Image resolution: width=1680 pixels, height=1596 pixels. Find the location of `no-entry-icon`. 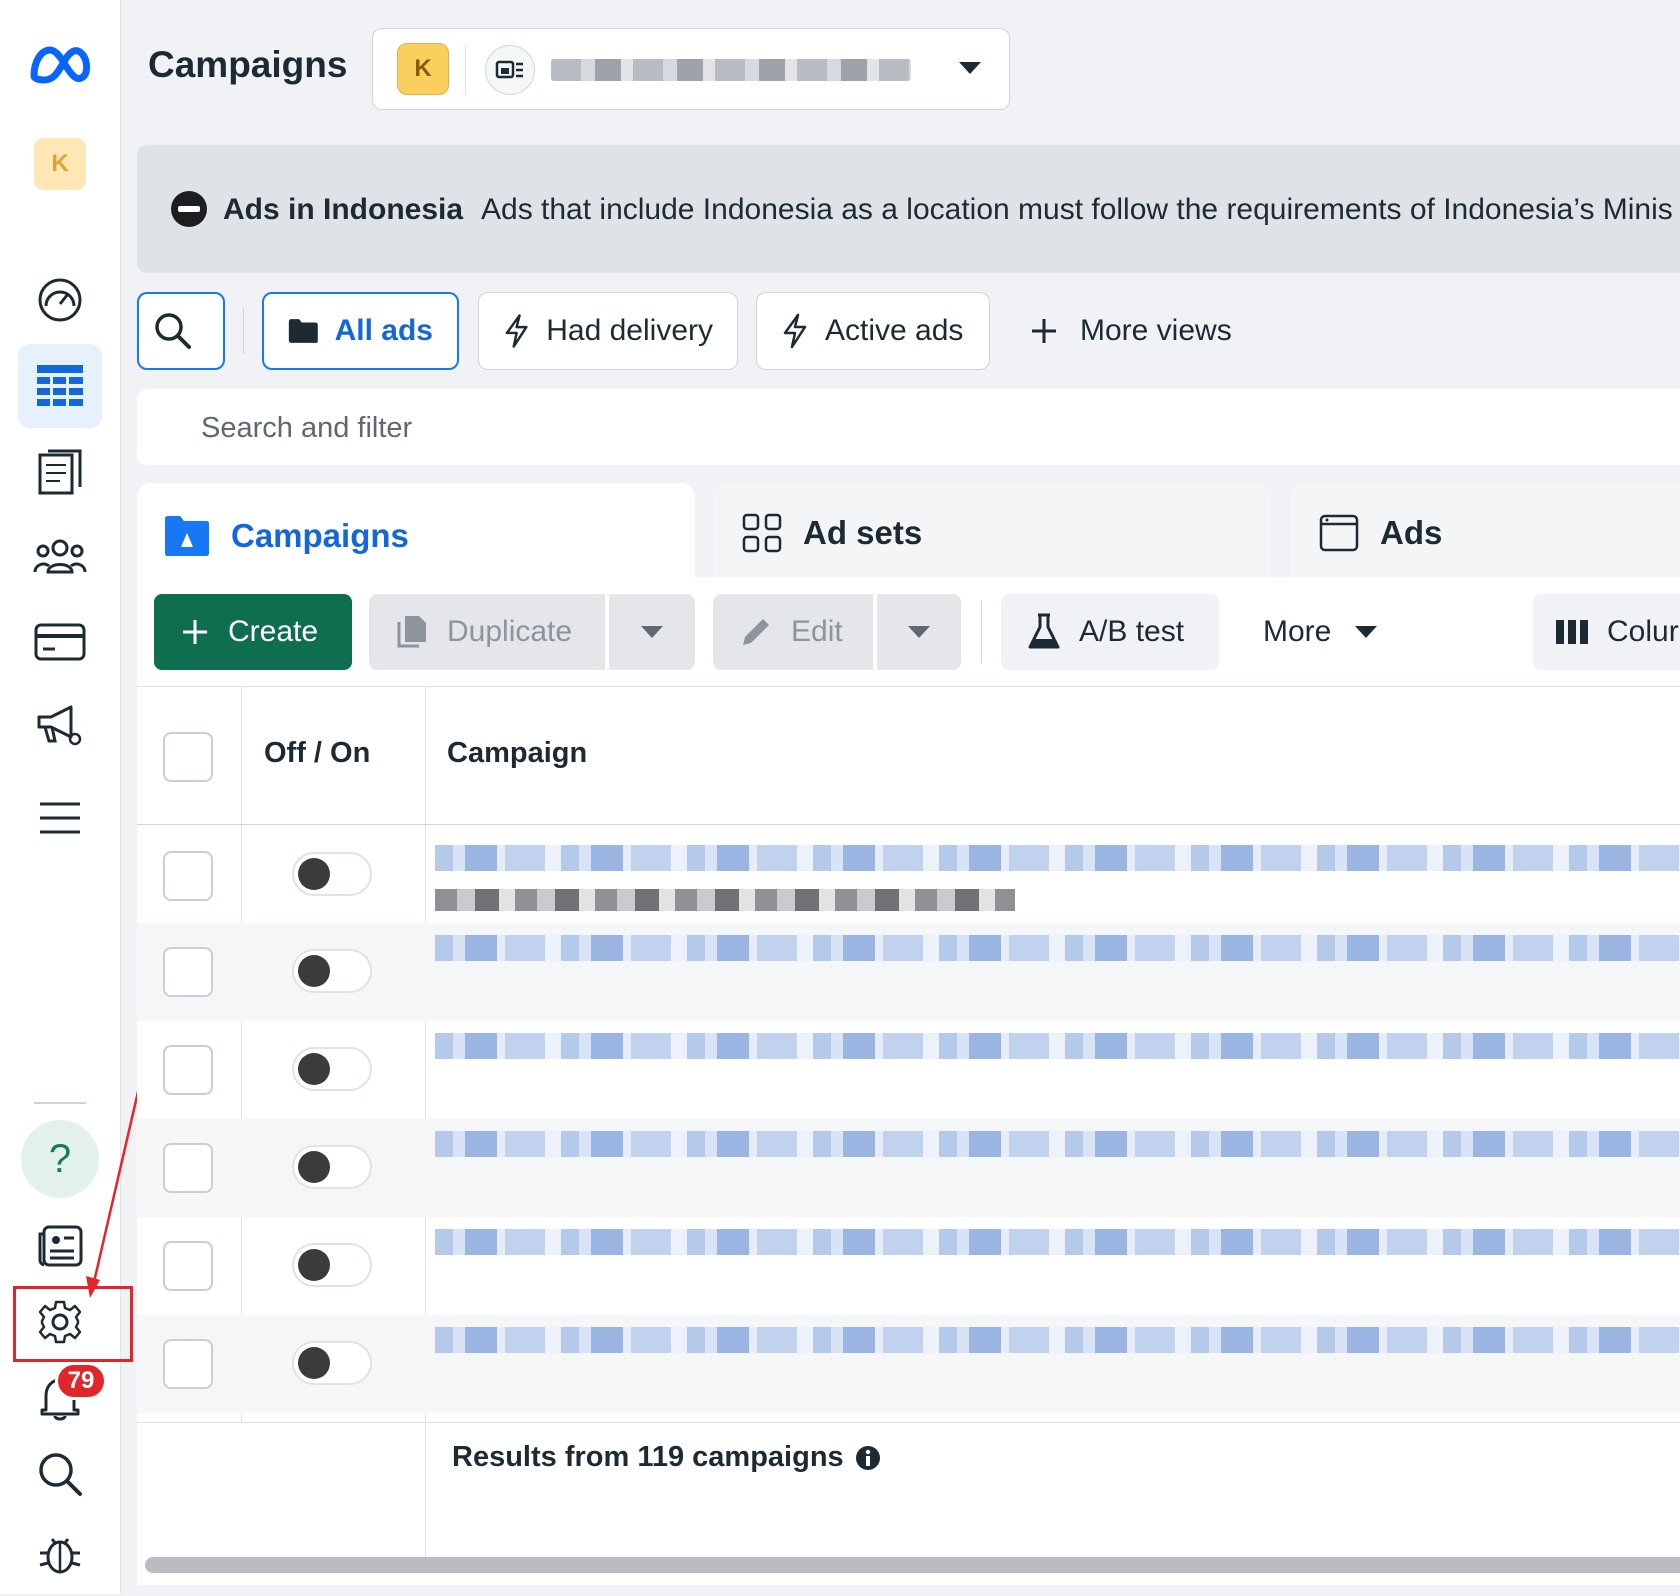

no-entry-icon is located at coordinates (189, 209).